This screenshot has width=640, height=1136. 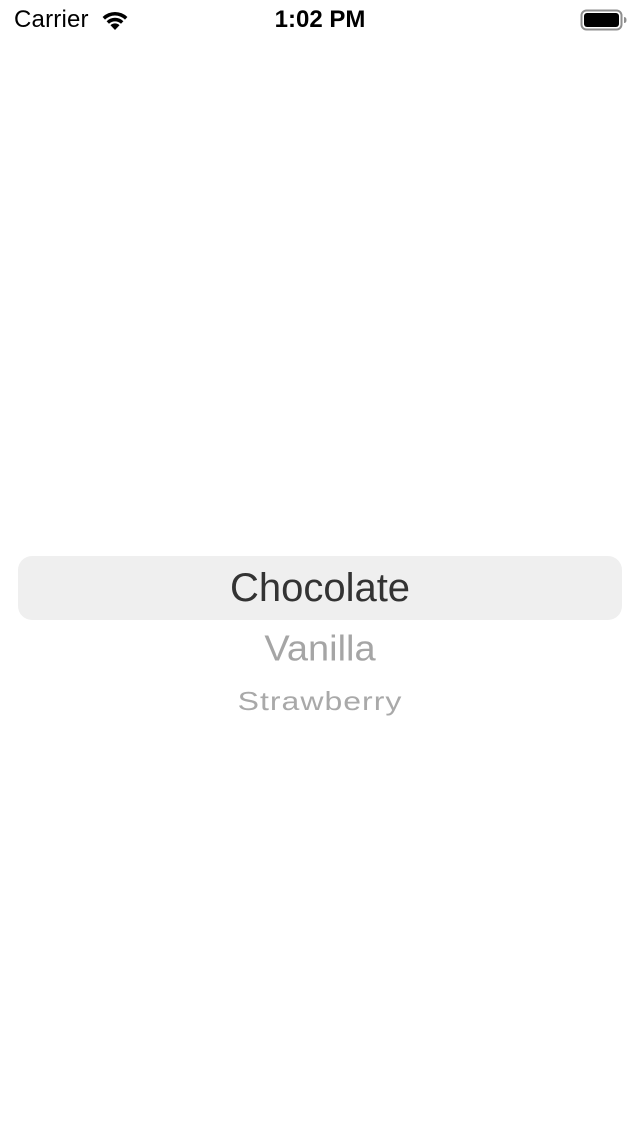 What do you see at coordinates (320, 649) in the screenshot?
I see `picker-option-vanilla: Vanilla` at bounding box center [320, 649].